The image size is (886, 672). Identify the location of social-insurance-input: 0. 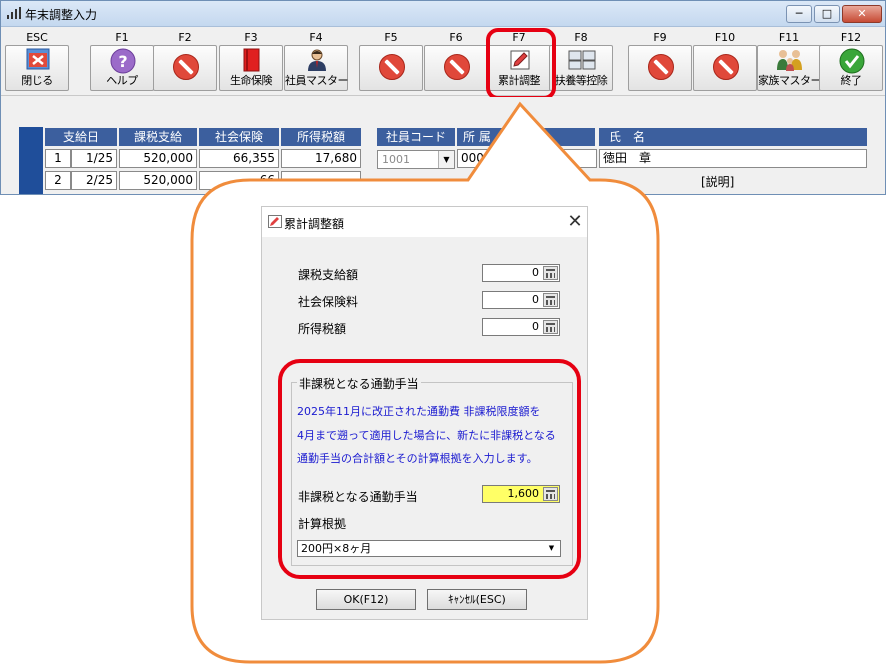
(521, 300).